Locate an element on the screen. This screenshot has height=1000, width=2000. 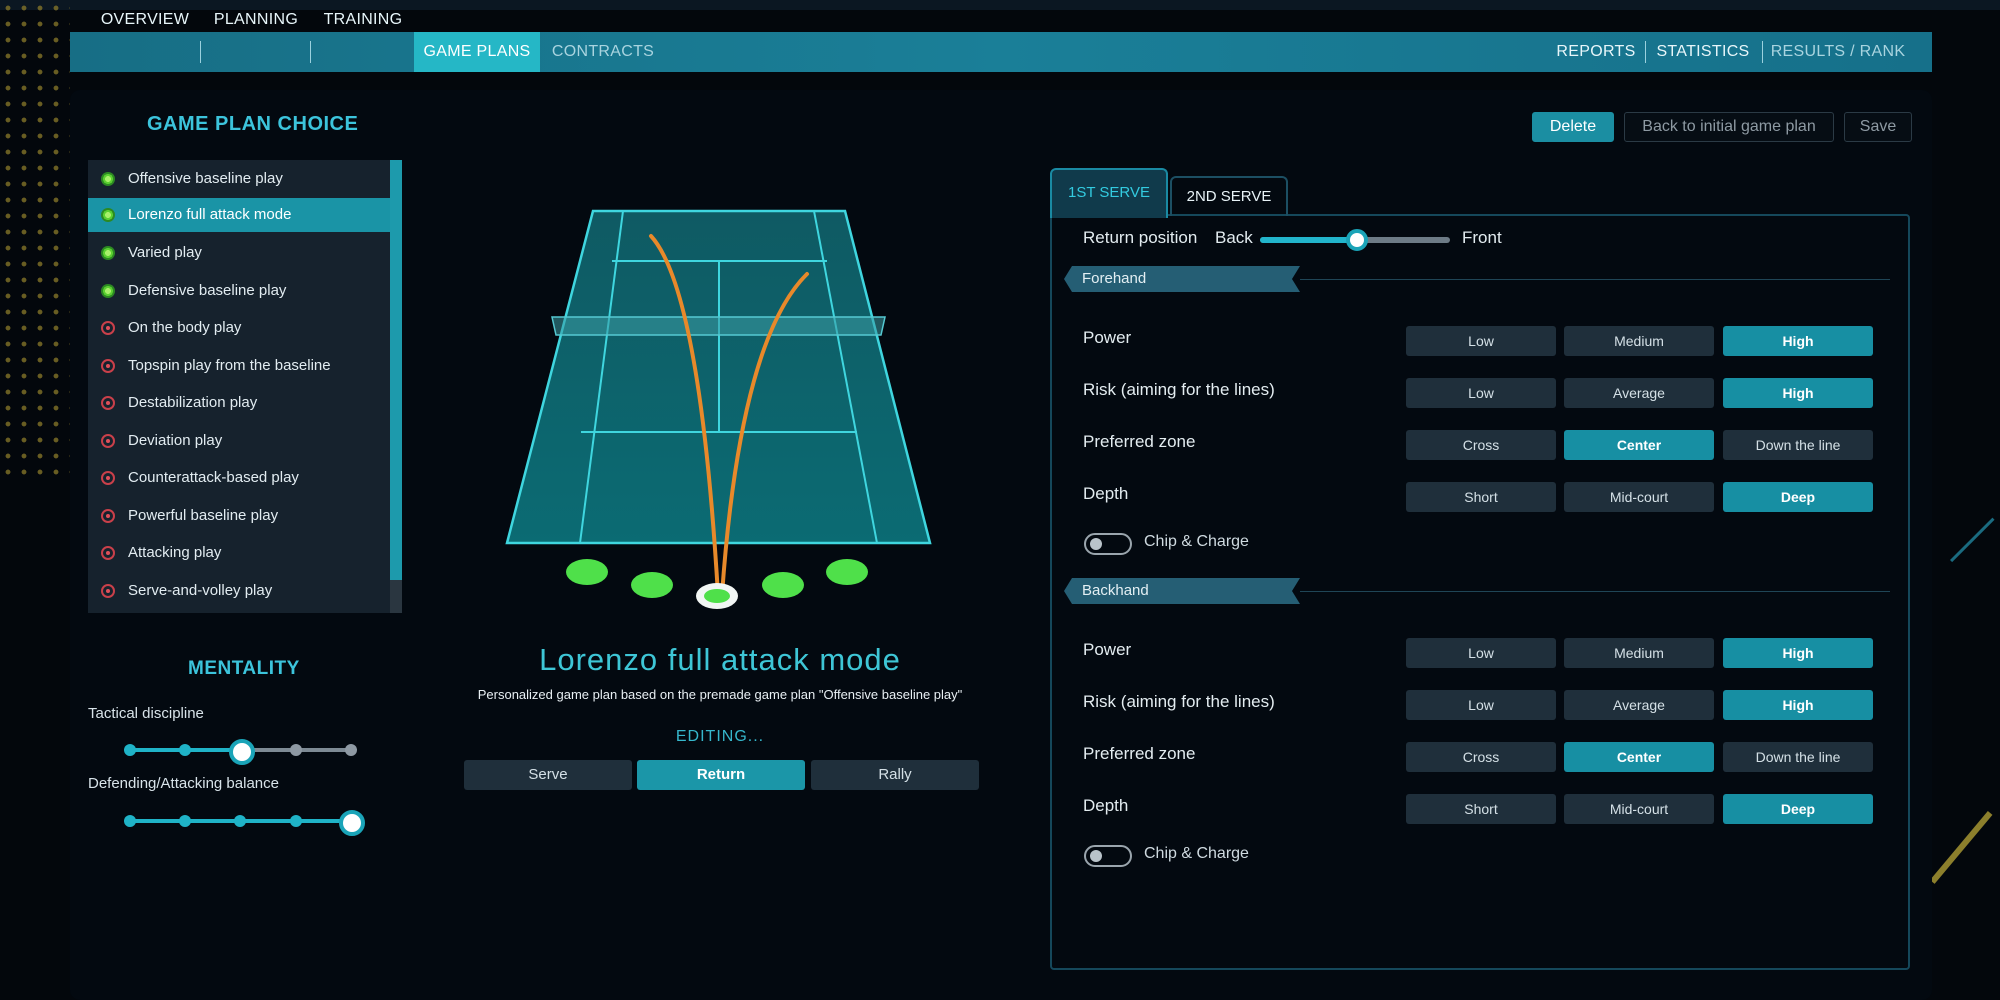
court-net is located at coordinates (718, 326).